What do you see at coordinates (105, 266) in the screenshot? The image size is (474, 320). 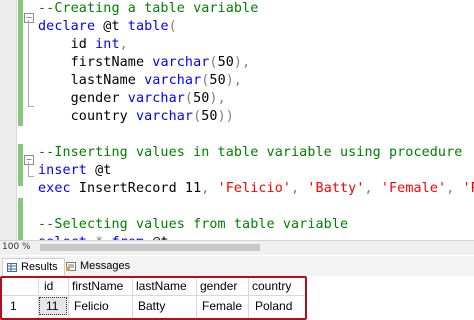 I see `tab-messages-label: Messages` at bounding box center [105, 266].